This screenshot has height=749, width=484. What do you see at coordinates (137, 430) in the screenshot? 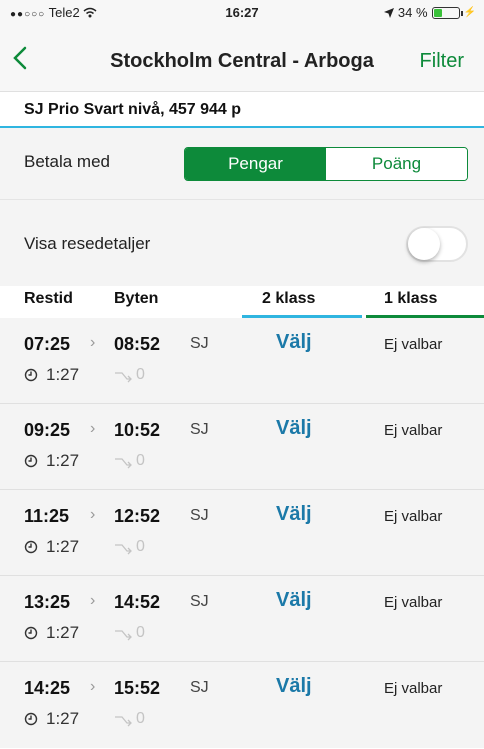
I see `arrival-time: 10:52` at bounding box center [137, 430].